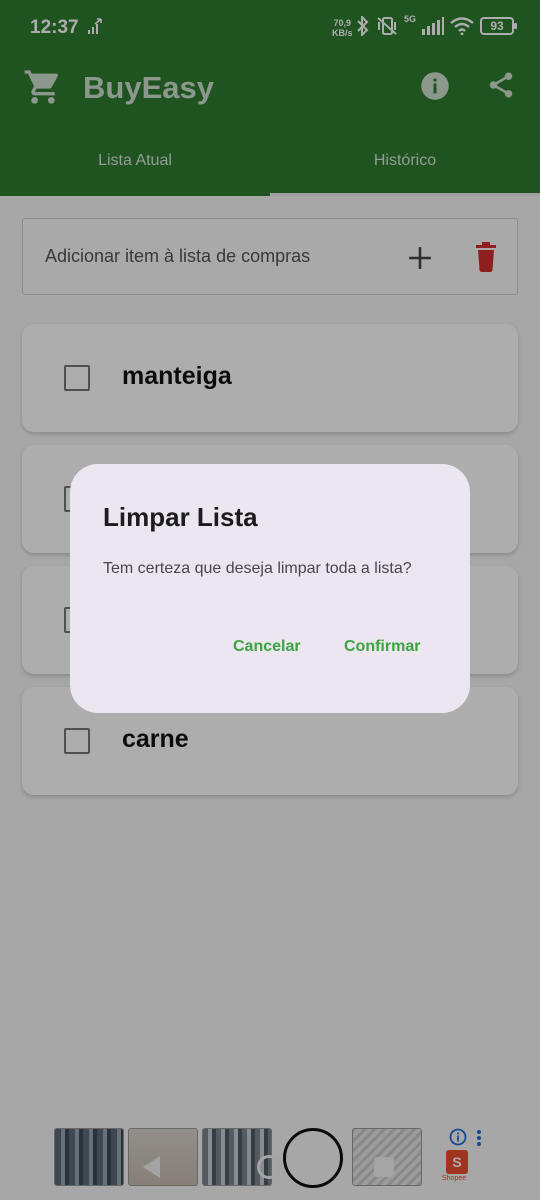 This screenshot has width=540, height=1200. What do you see at coordinates (180, 517) in the screenshot?
I see `dialog-title: Limpar Lista` at bounding box center [180, 517].